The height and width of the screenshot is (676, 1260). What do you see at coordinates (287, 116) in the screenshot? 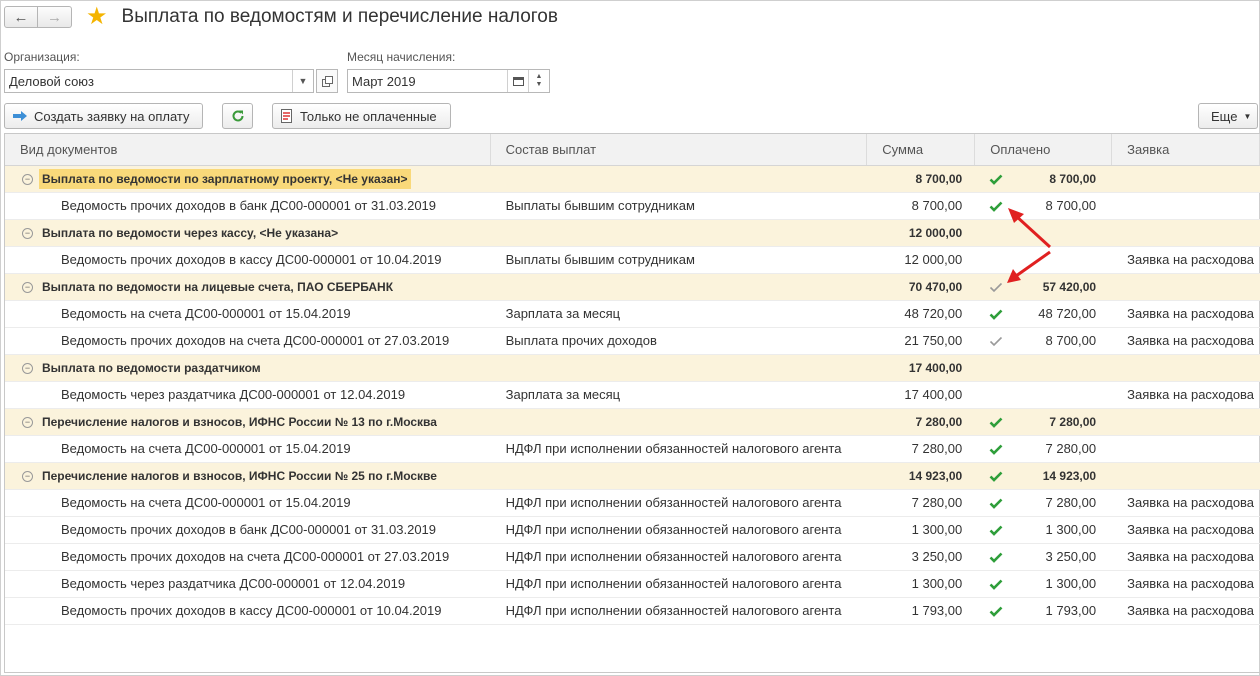
I see `document-filter-icon` at bounding box center [287, 116].